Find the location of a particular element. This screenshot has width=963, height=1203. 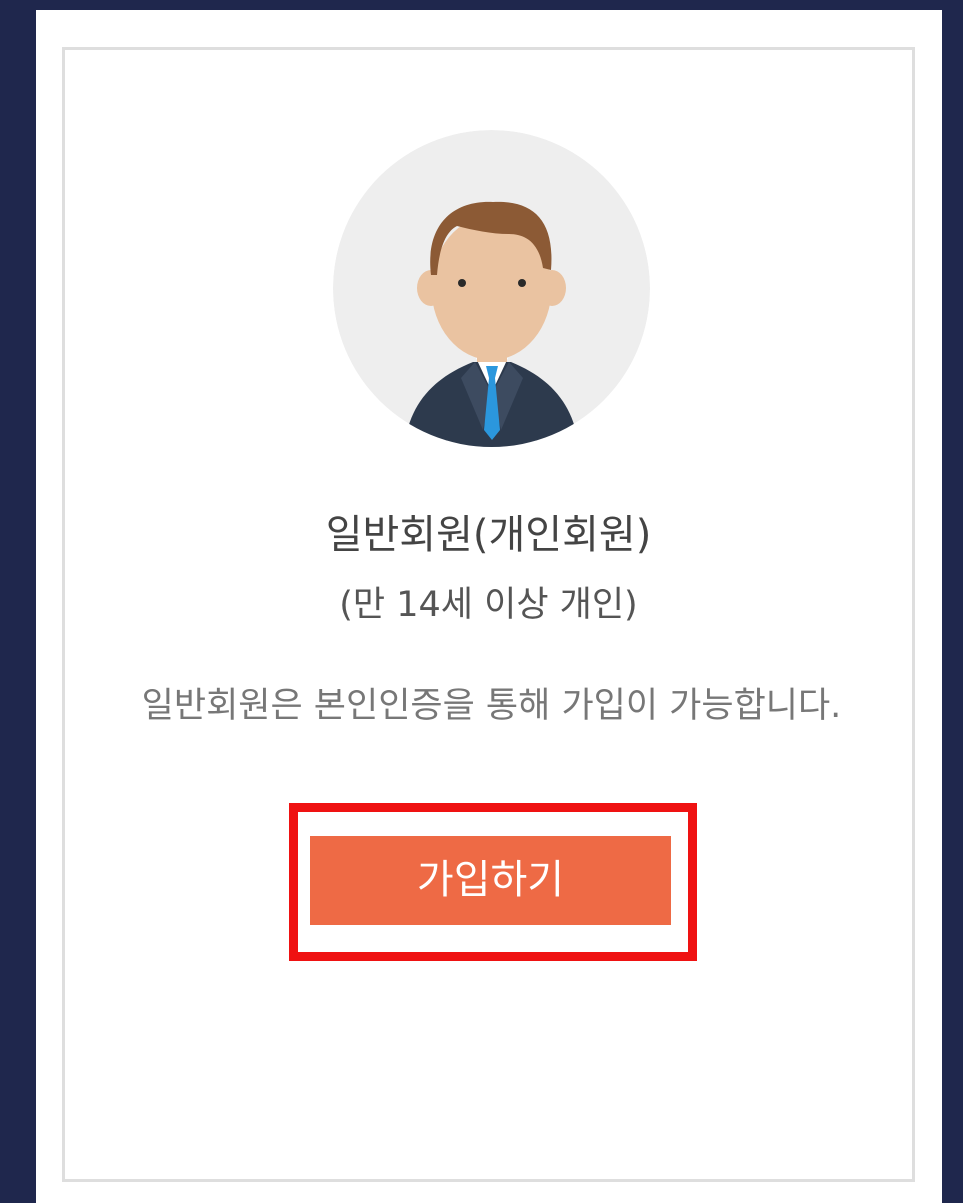

member-type-description: 일반회원은 본인인증을 통해 가입이 가능합니다. is located at coordinates (491, 706).